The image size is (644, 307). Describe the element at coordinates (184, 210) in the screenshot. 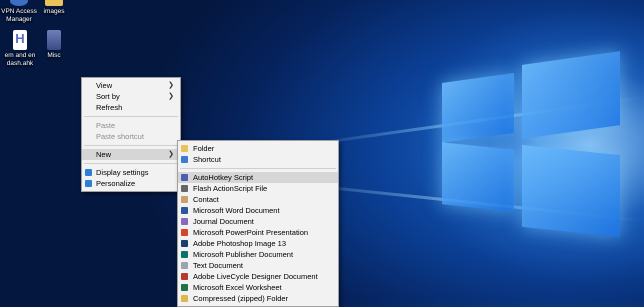

I see `word-icon` at that location.